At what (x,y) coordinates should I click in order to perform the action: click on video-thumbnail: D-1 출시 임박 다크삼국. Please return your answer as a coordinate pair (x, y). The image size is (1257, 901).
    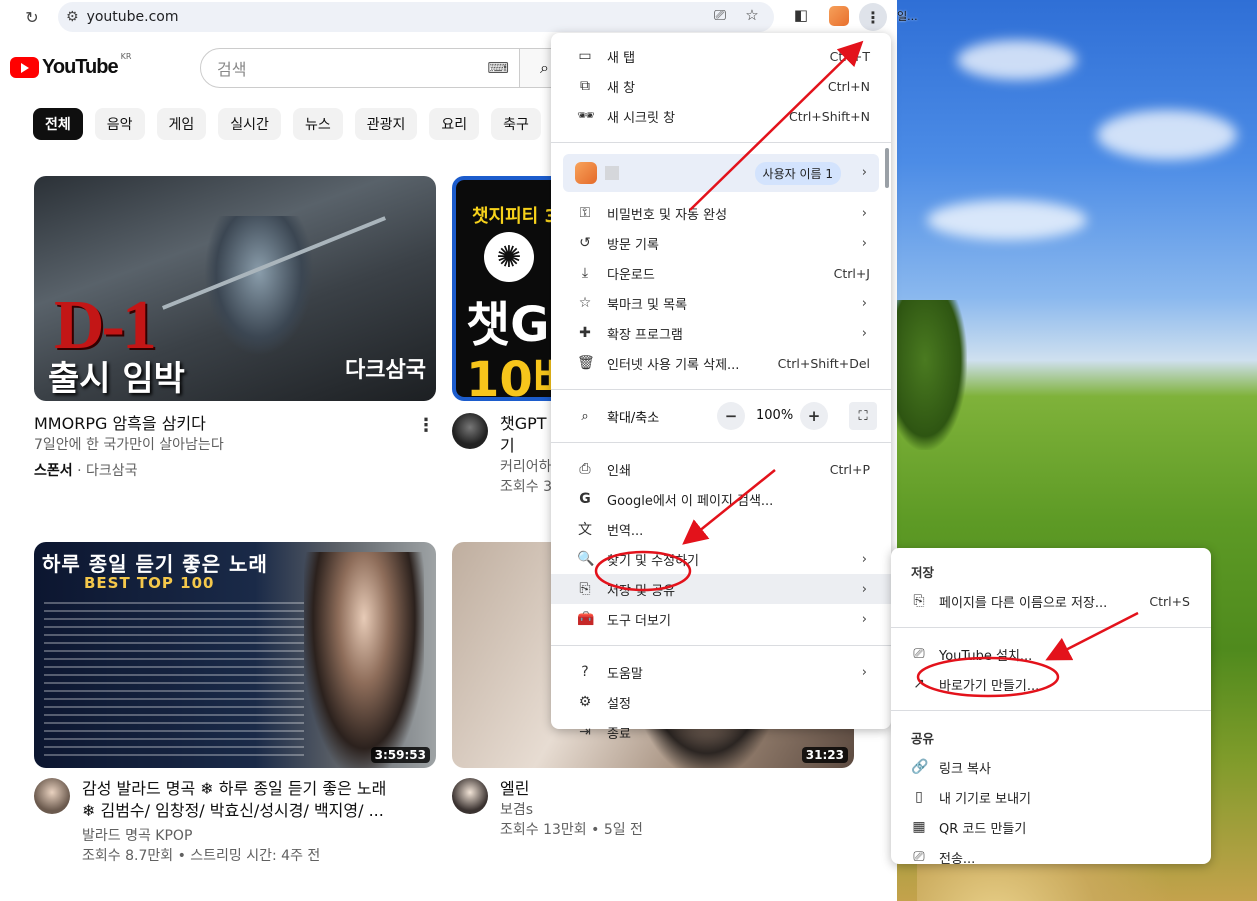
    Looking at the image, I should click on (235, 288).